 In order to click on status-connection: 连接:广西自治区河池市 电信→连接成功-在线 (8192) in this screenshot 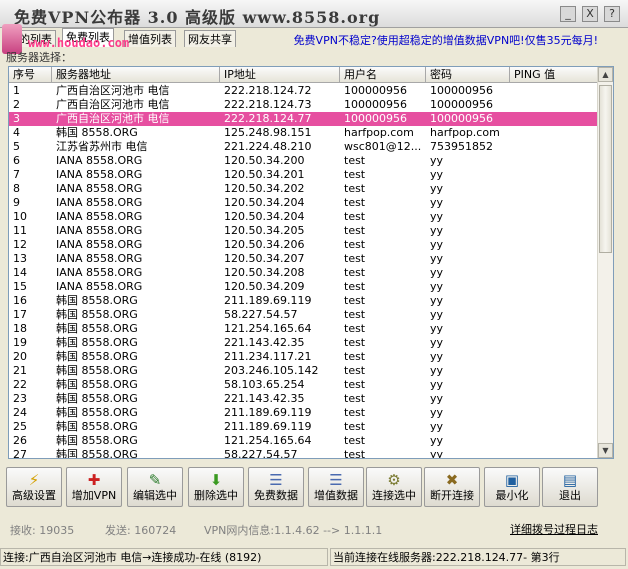, I will do `click(164, 557)`.